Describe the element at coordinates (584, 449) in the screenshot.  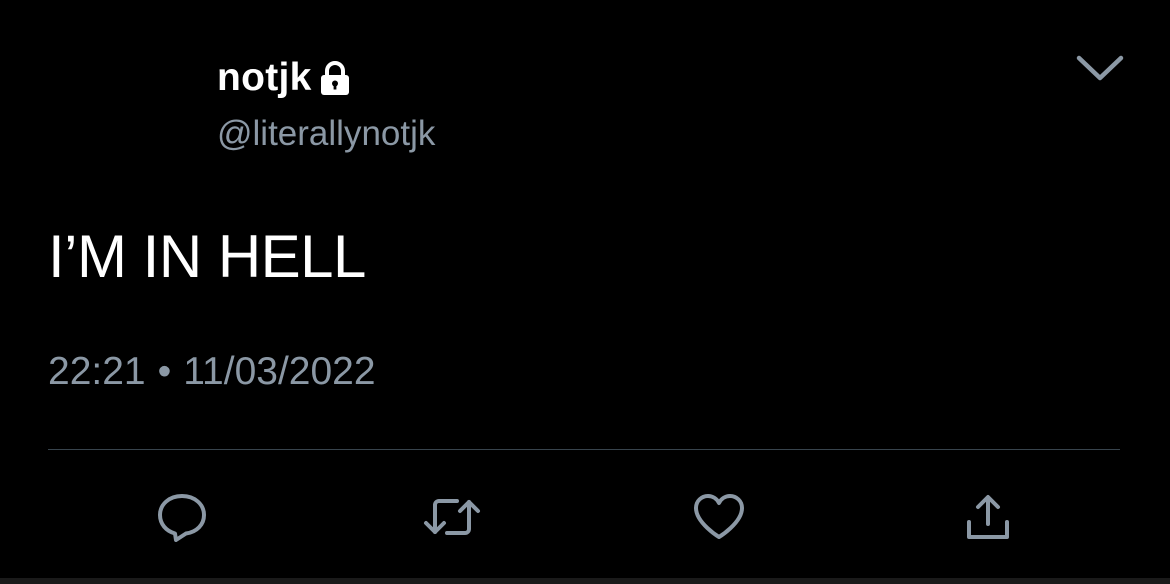
I see `divider` at that location.